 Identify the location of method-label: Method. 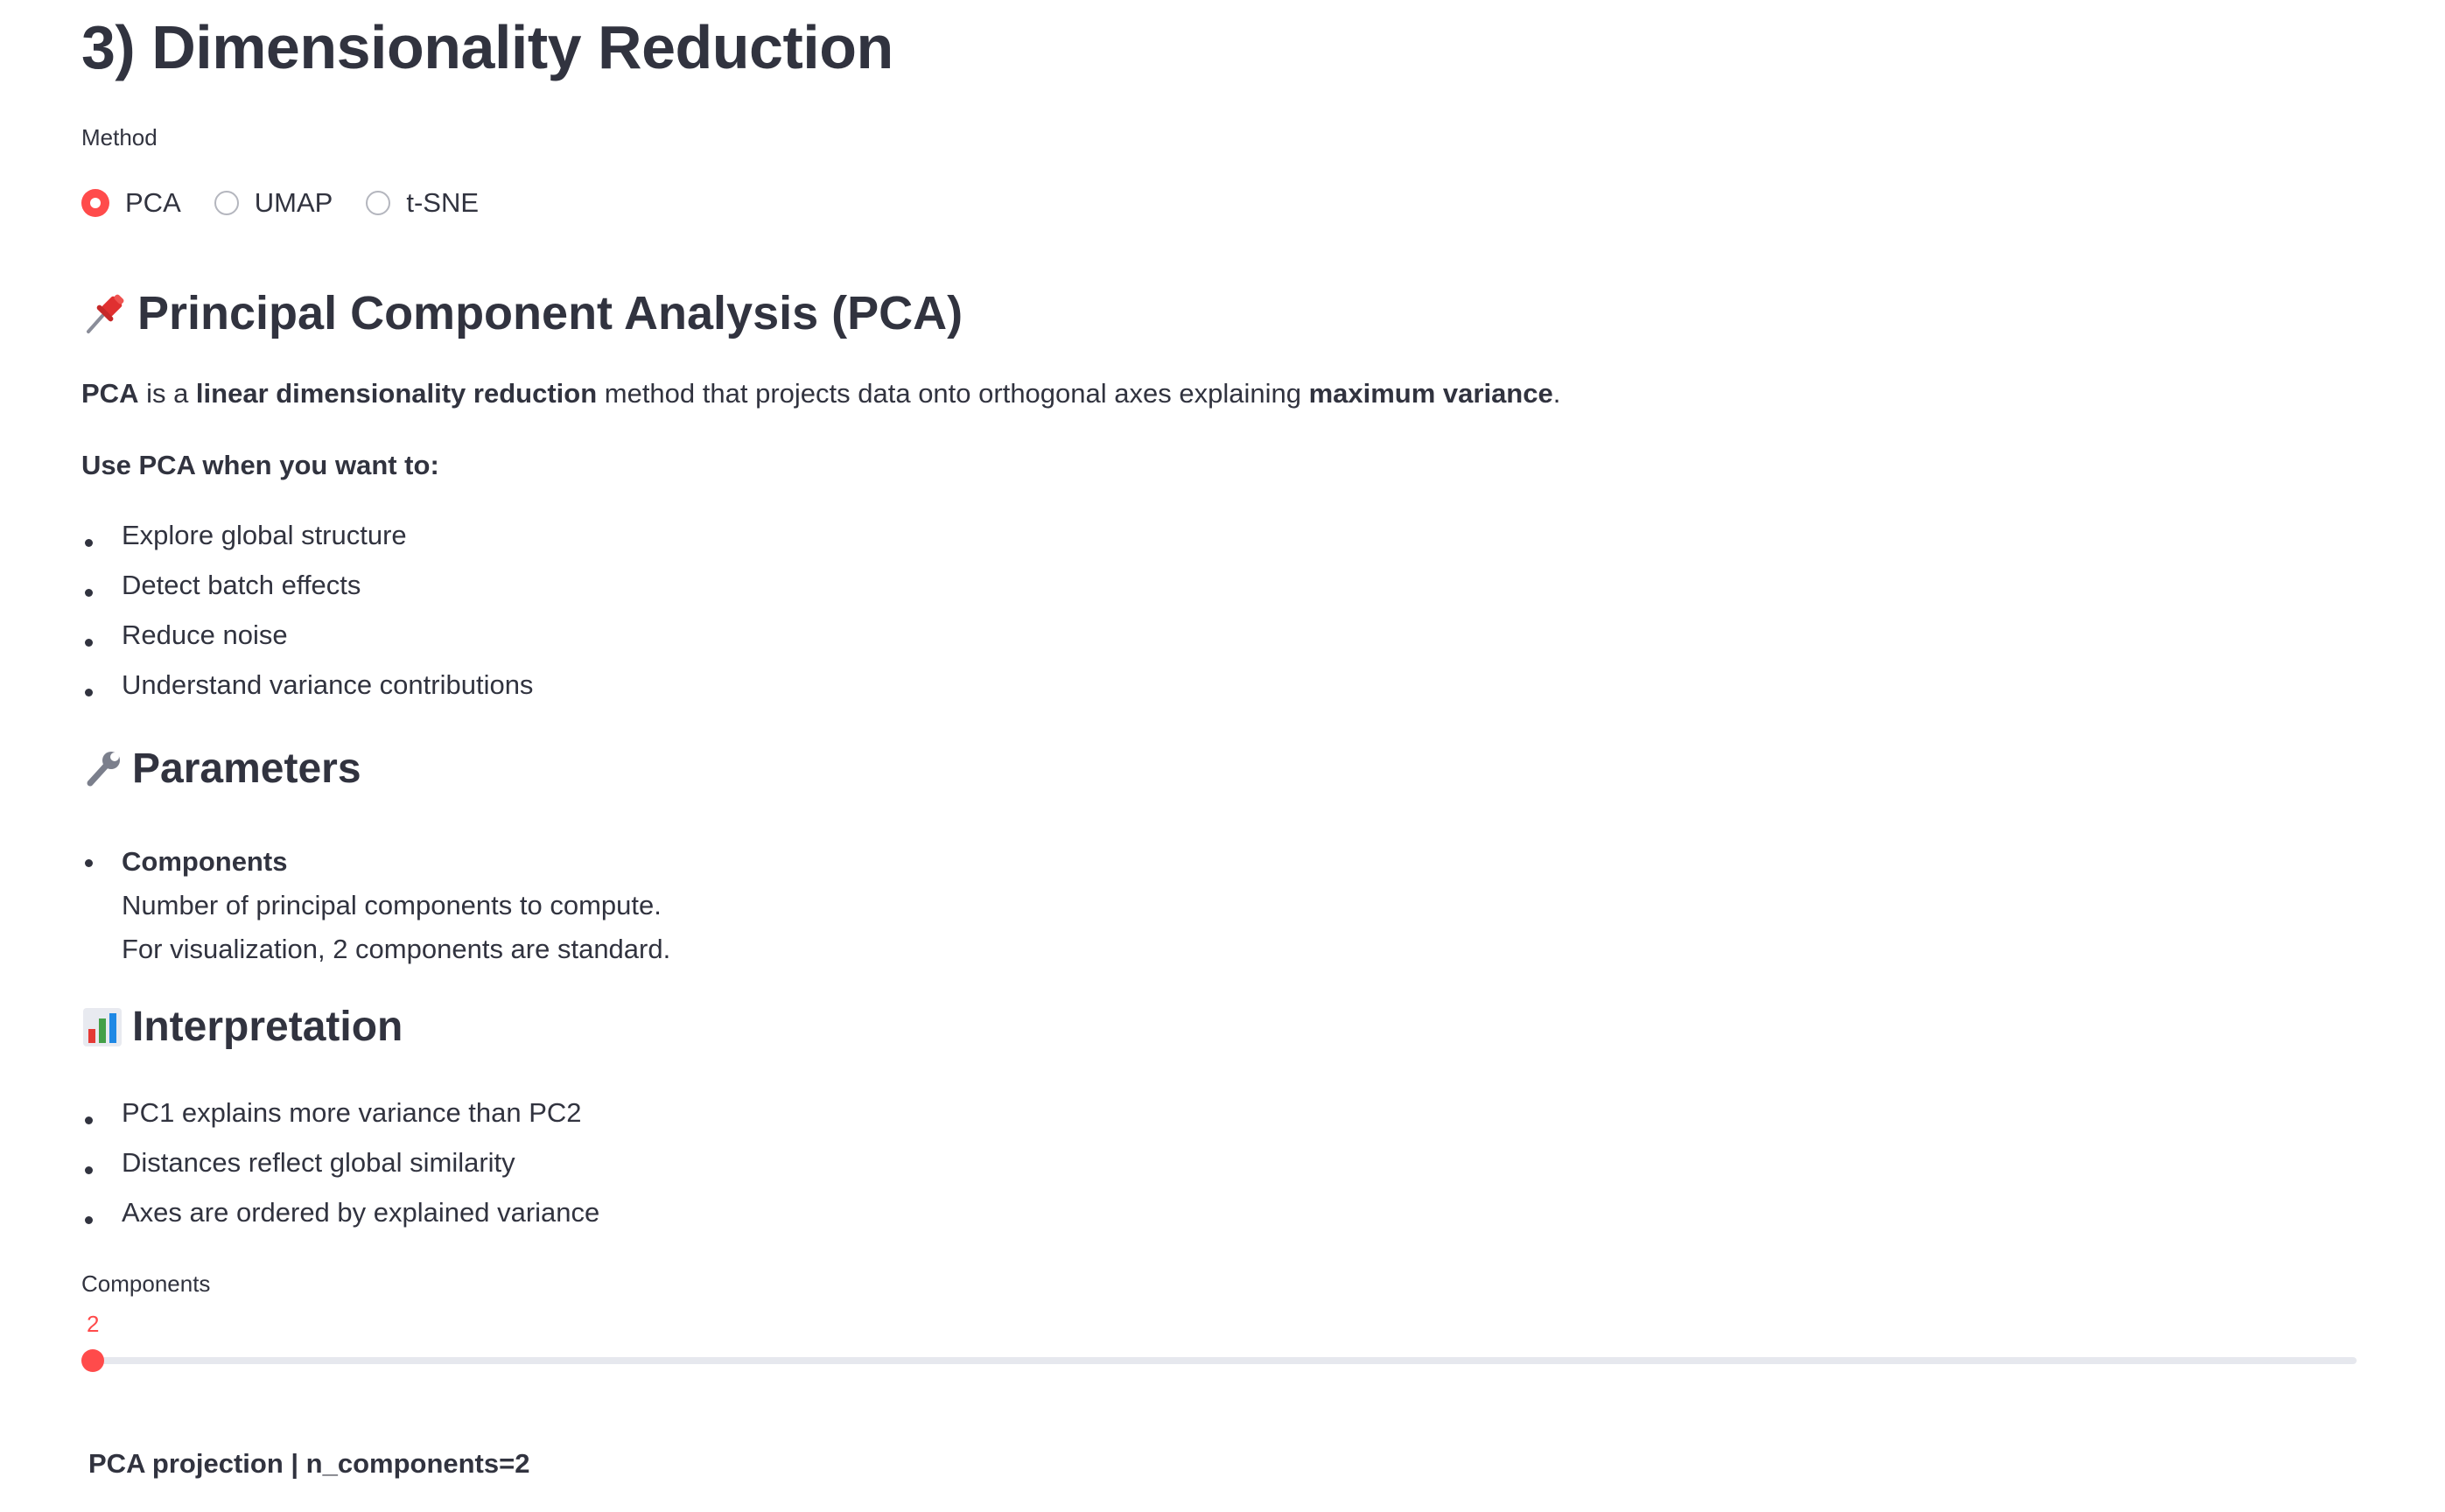
(119, 137).